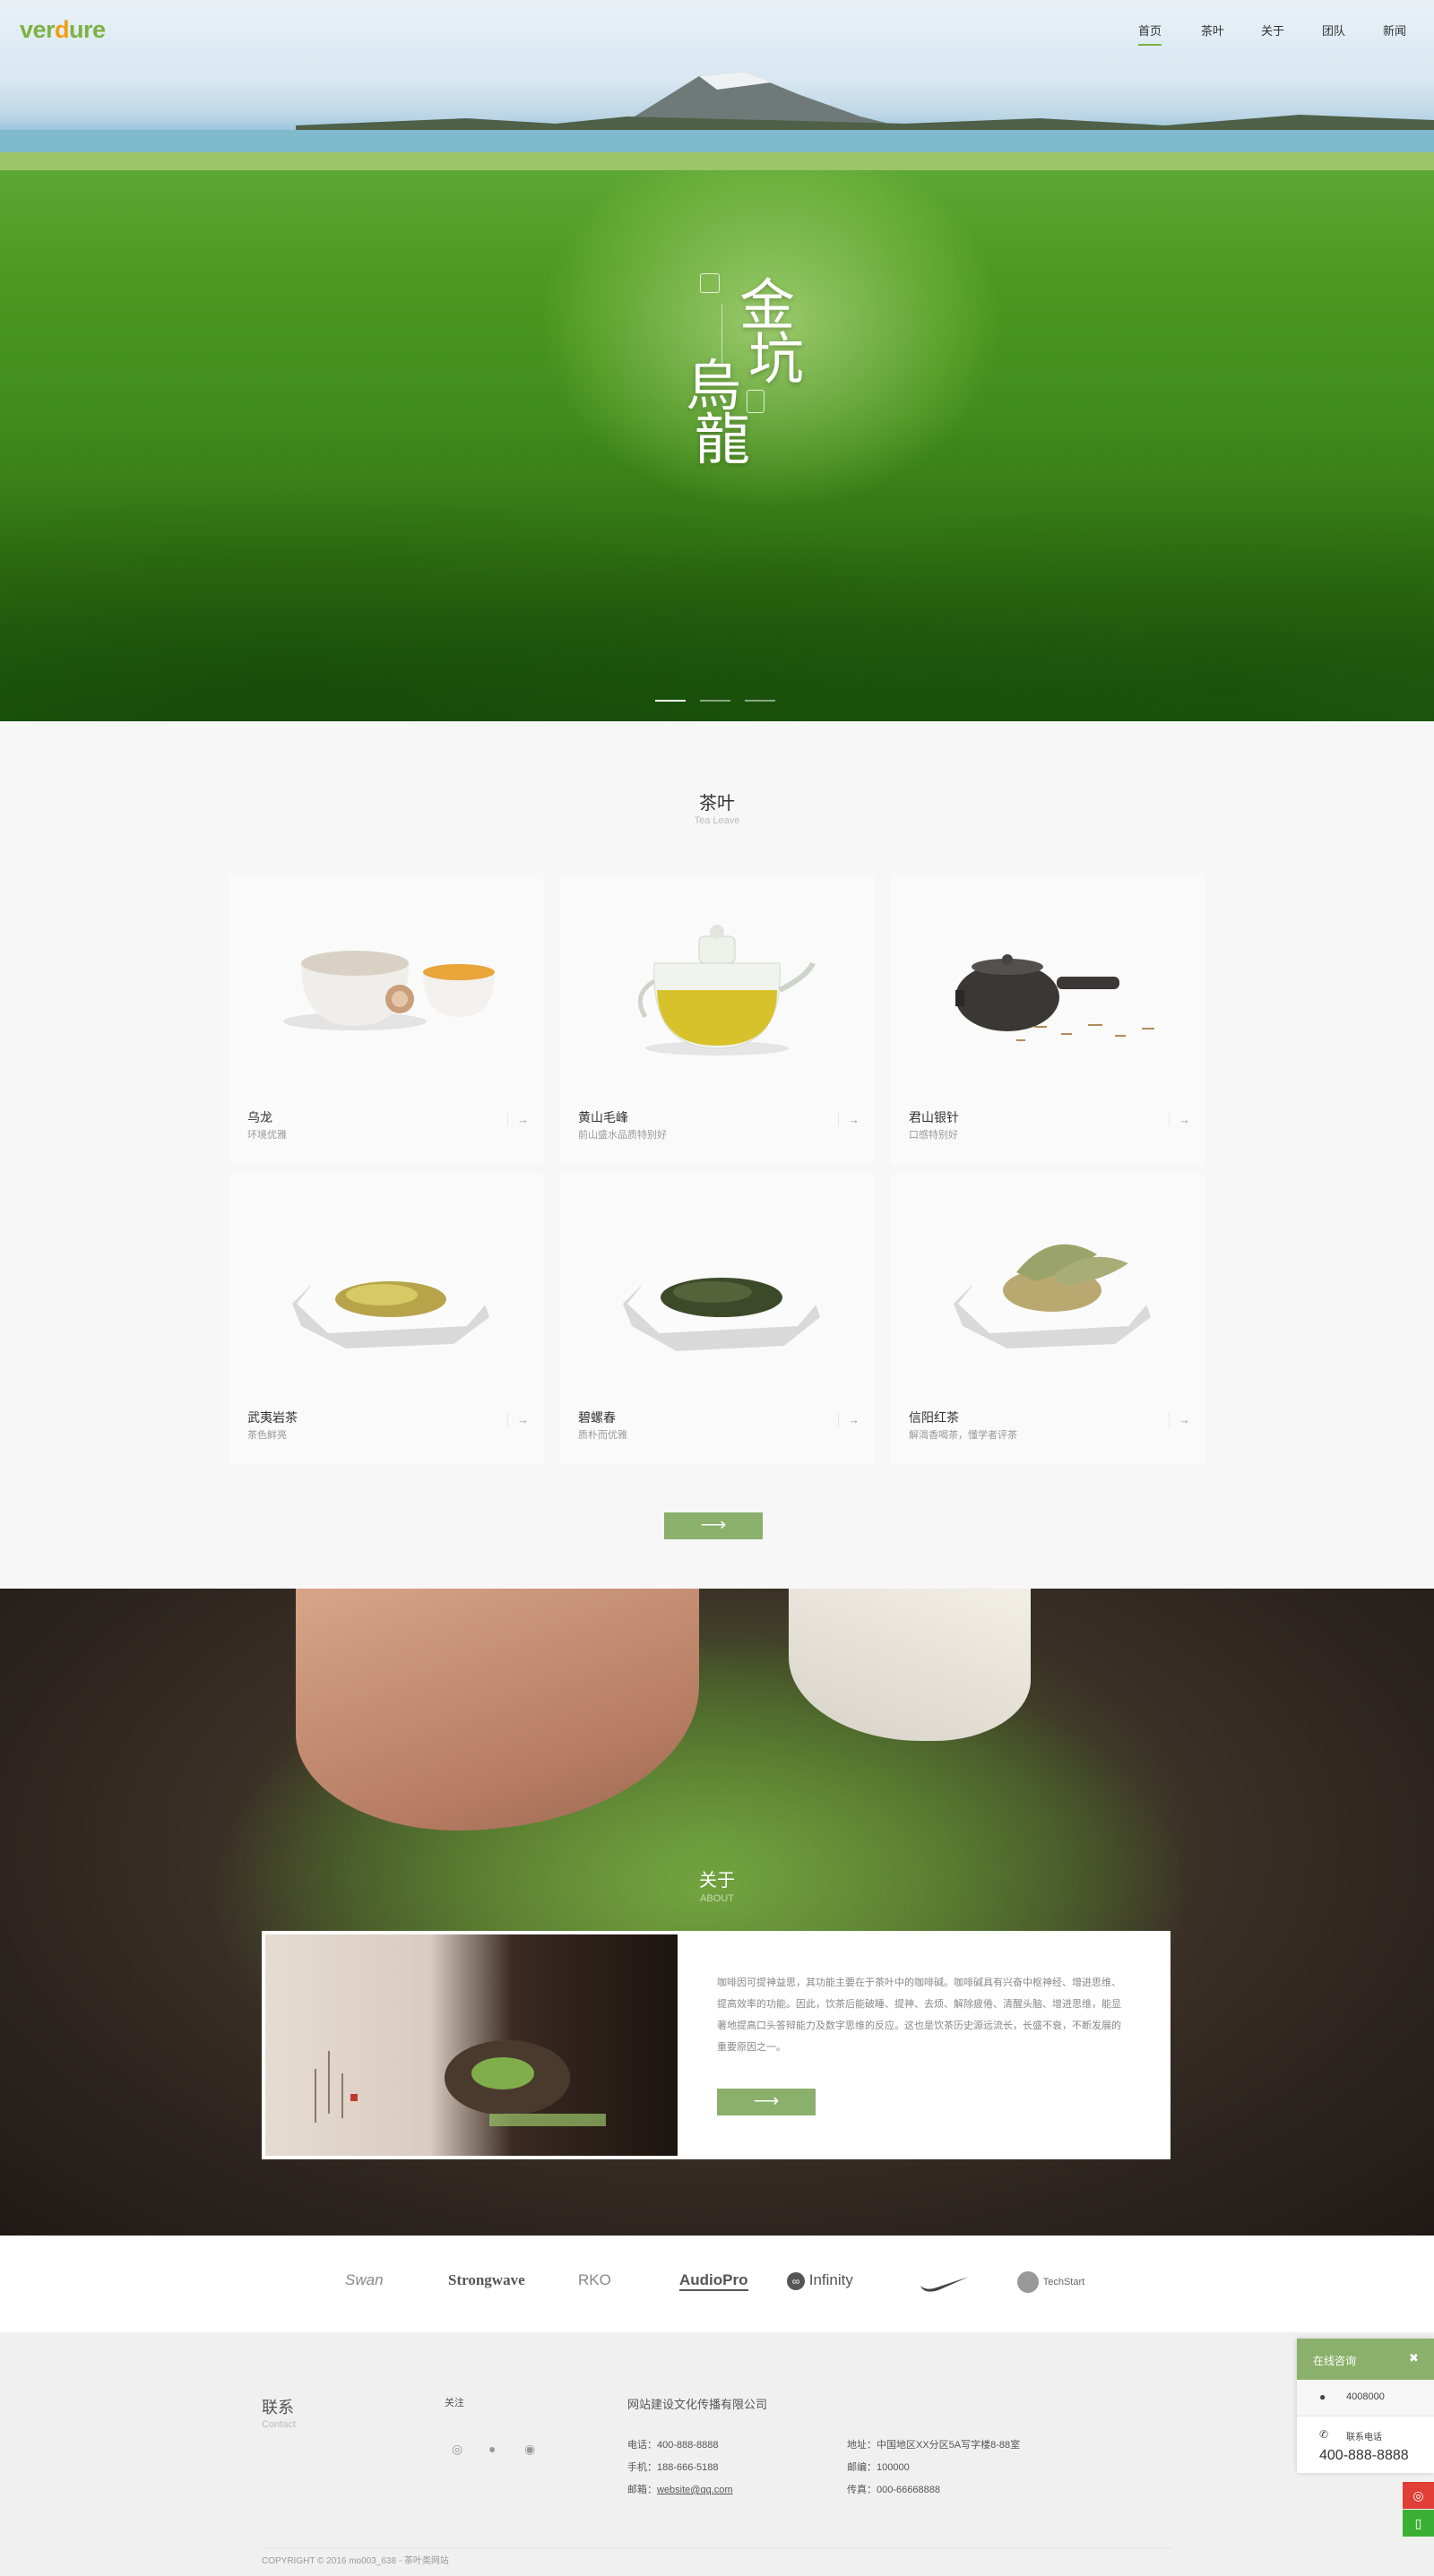  I want to click on hero-calligraphy: 金 坑 烏 龍, so click(741, 368).